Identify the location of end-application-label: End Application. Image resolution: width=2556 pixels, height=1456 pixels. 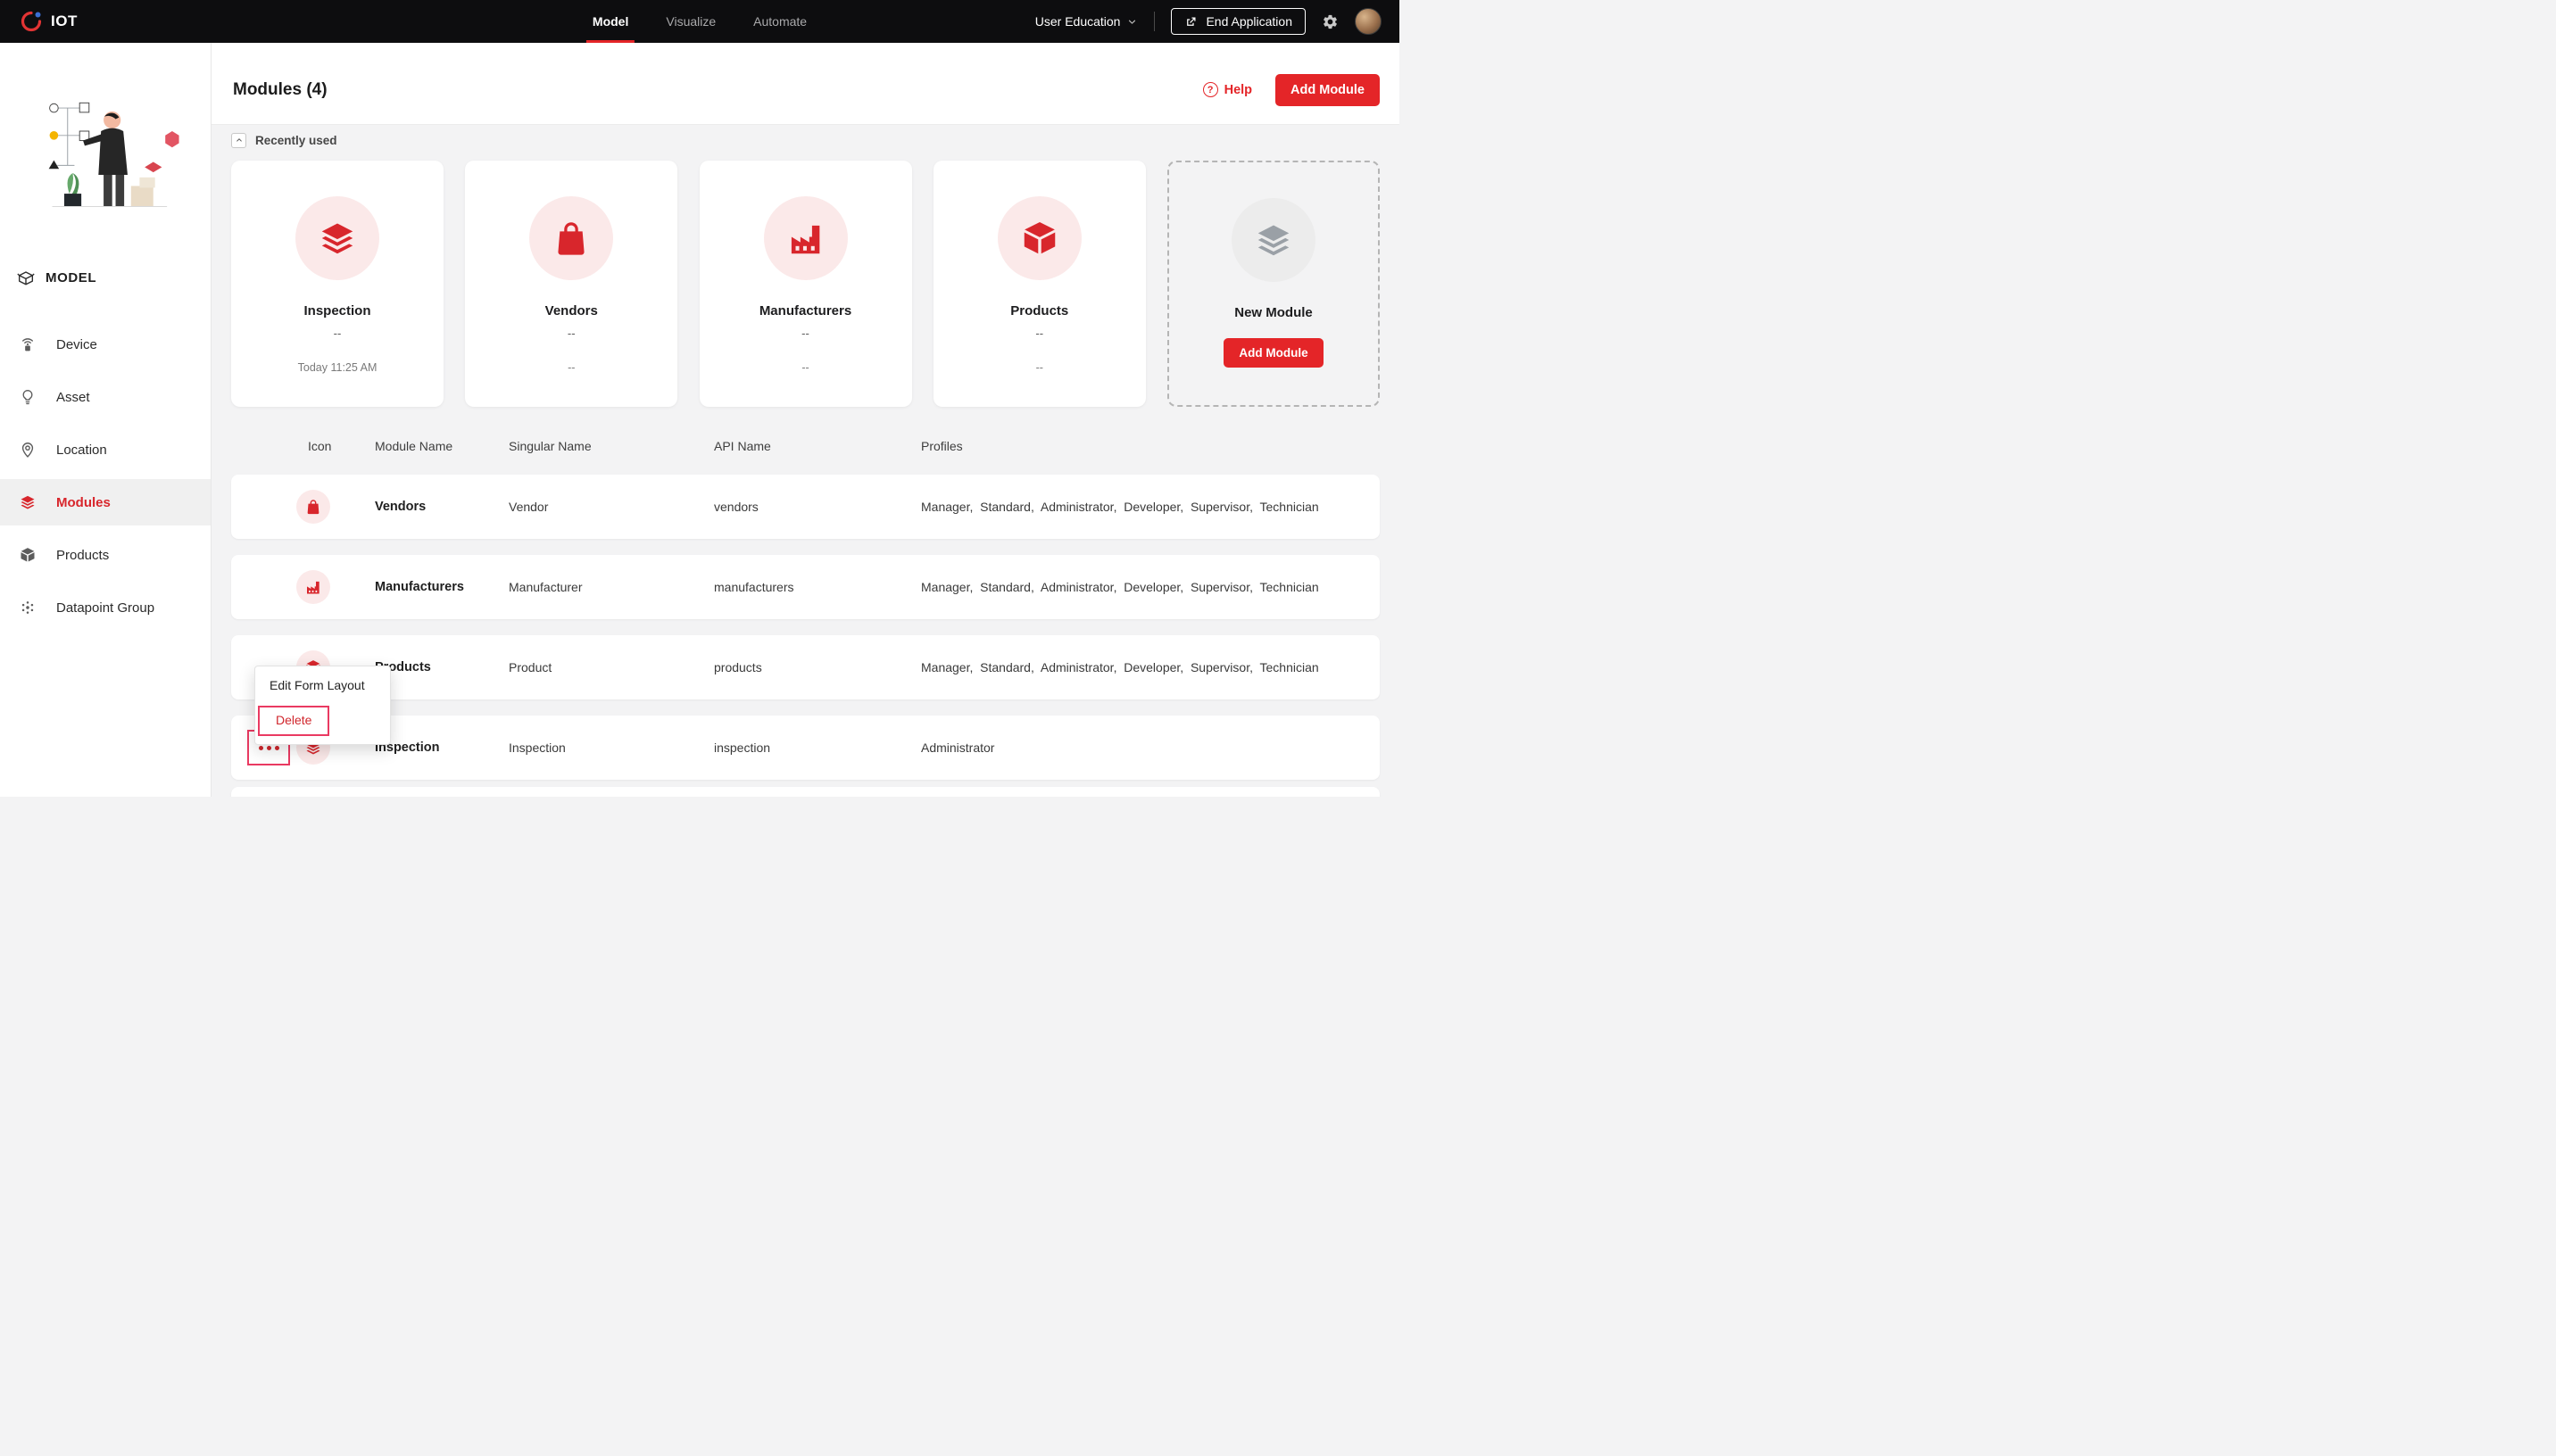
(1249, 21).